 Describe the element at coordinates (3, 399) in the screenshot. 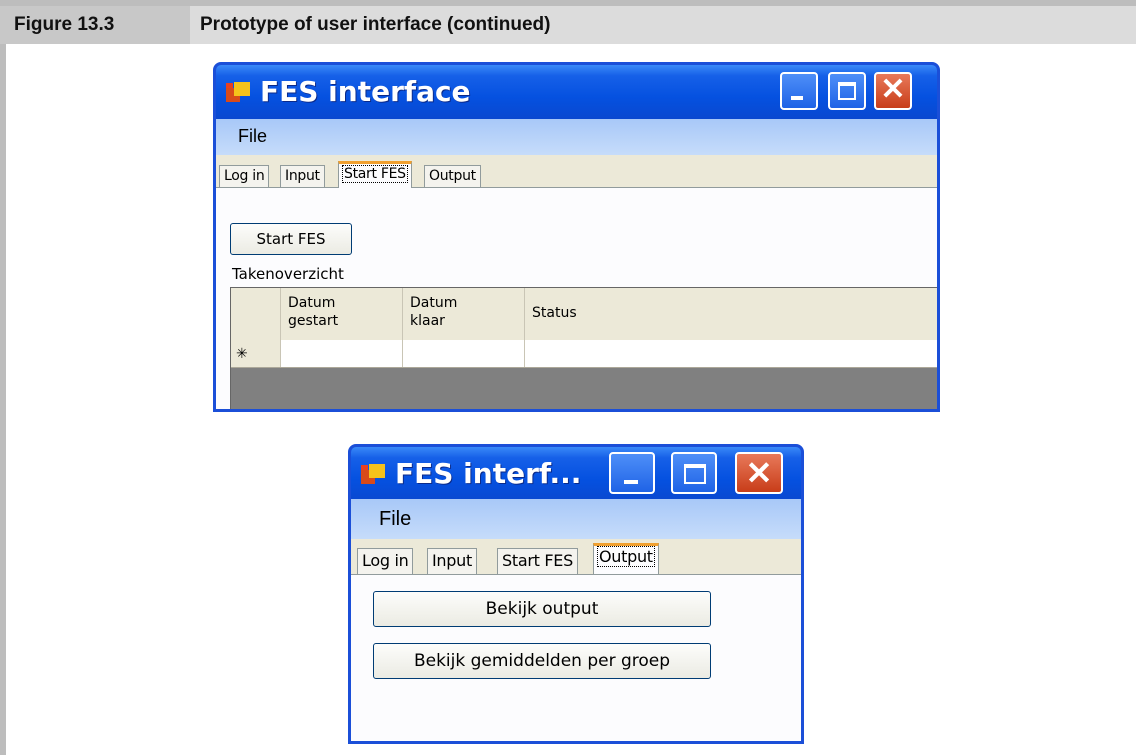

I see `figure-left-rule` at that location.